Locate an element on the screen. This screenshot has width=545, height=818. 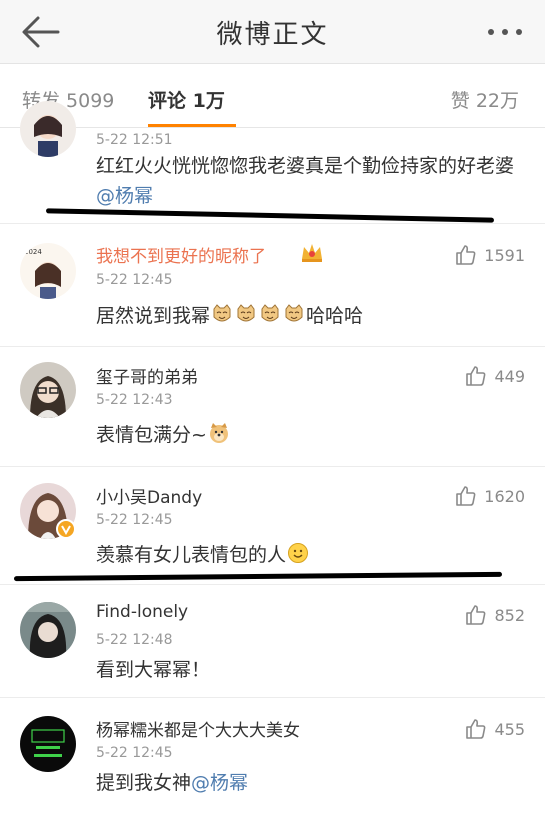
comment-text: 看到大幂幂！ is located at coordinates (153, 670).